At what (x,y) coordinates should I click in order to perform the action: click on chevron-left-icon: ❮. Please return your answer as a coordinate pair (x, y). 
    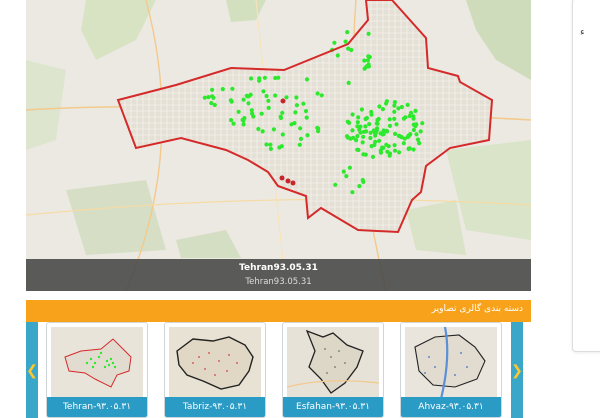
    Looking at the image, I should click on (32, 370).